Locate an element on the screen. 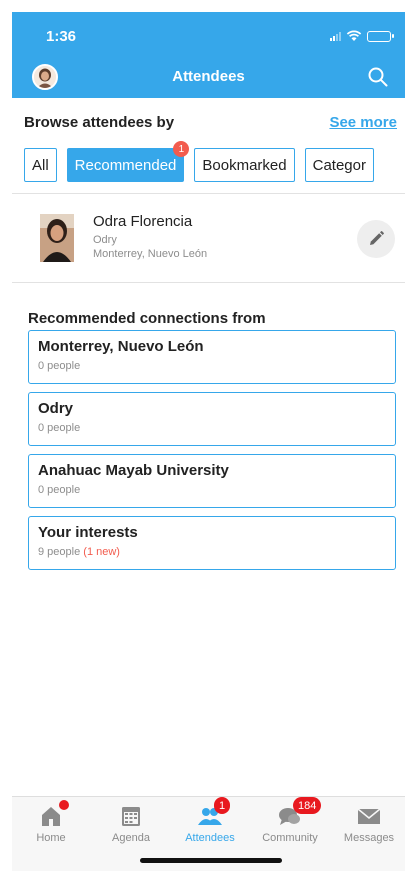 The image size is (407, 871). tab-messages: Messages is located at coordinates (369, 823).